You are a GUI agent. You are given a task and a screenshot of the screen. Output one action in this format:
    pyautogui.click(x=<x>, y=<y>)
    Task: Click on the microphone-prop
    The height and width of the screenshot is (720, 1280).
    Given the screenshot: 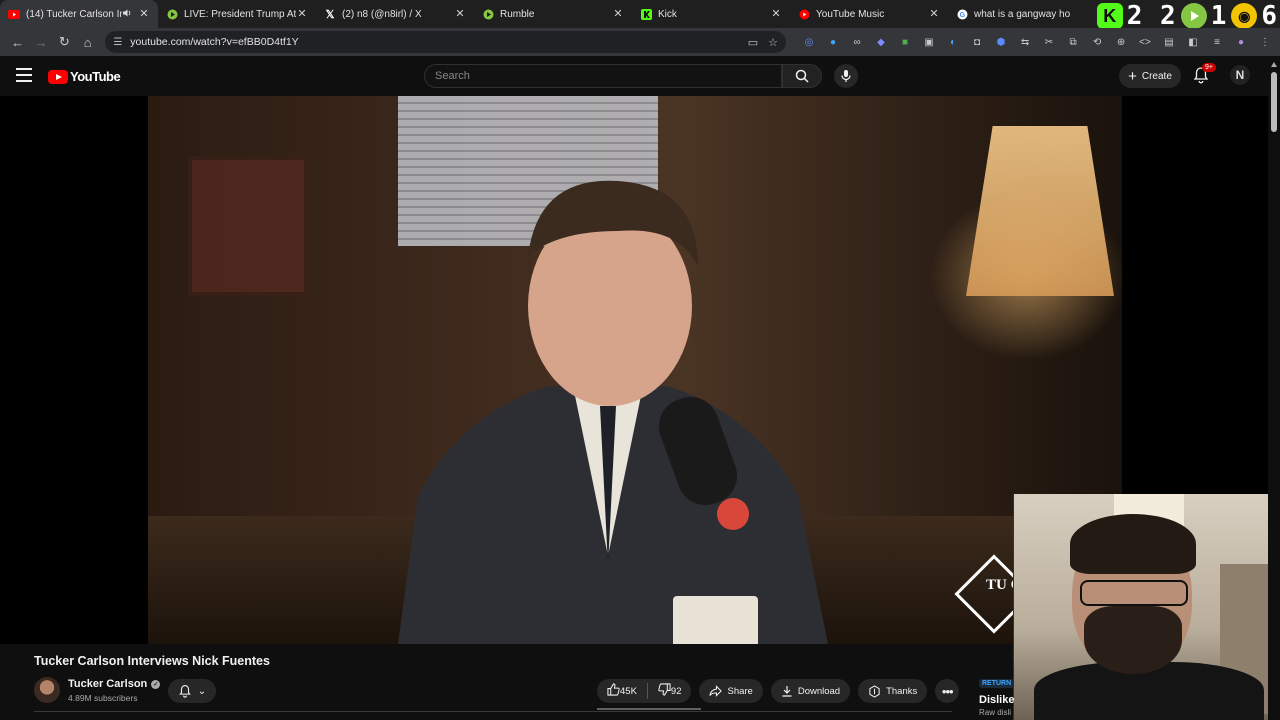 What is the action you would take?
    pyautogui.click(x=703, y=463)
    